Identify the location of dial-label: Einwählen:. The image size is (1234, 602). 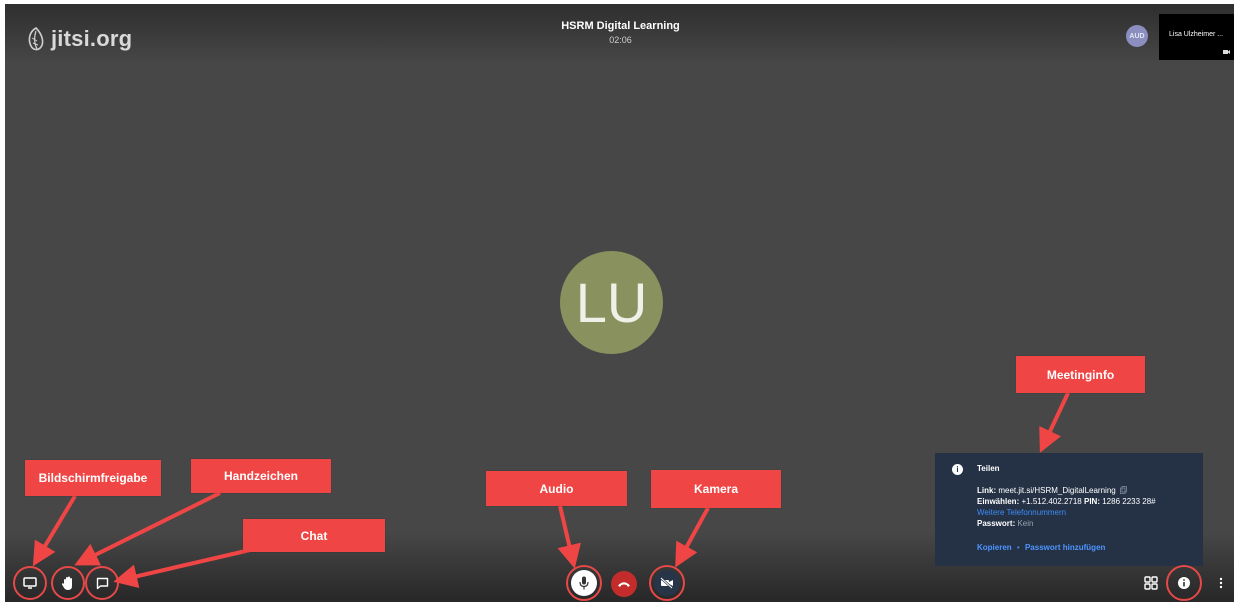
(998, 501).